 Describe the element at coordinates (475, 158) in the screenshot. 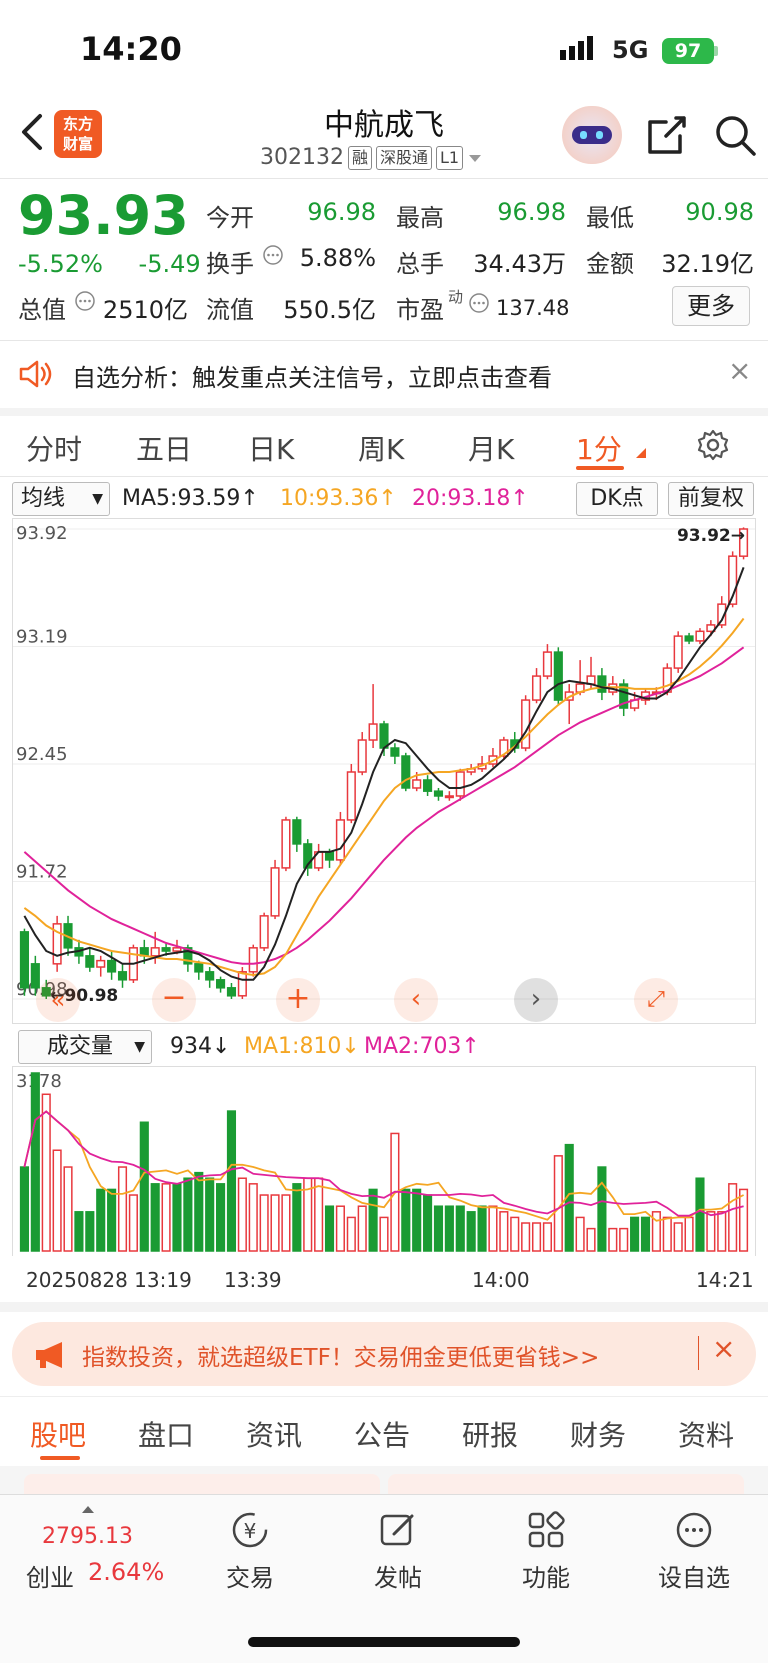

I see `dropdown-icon` at that location.